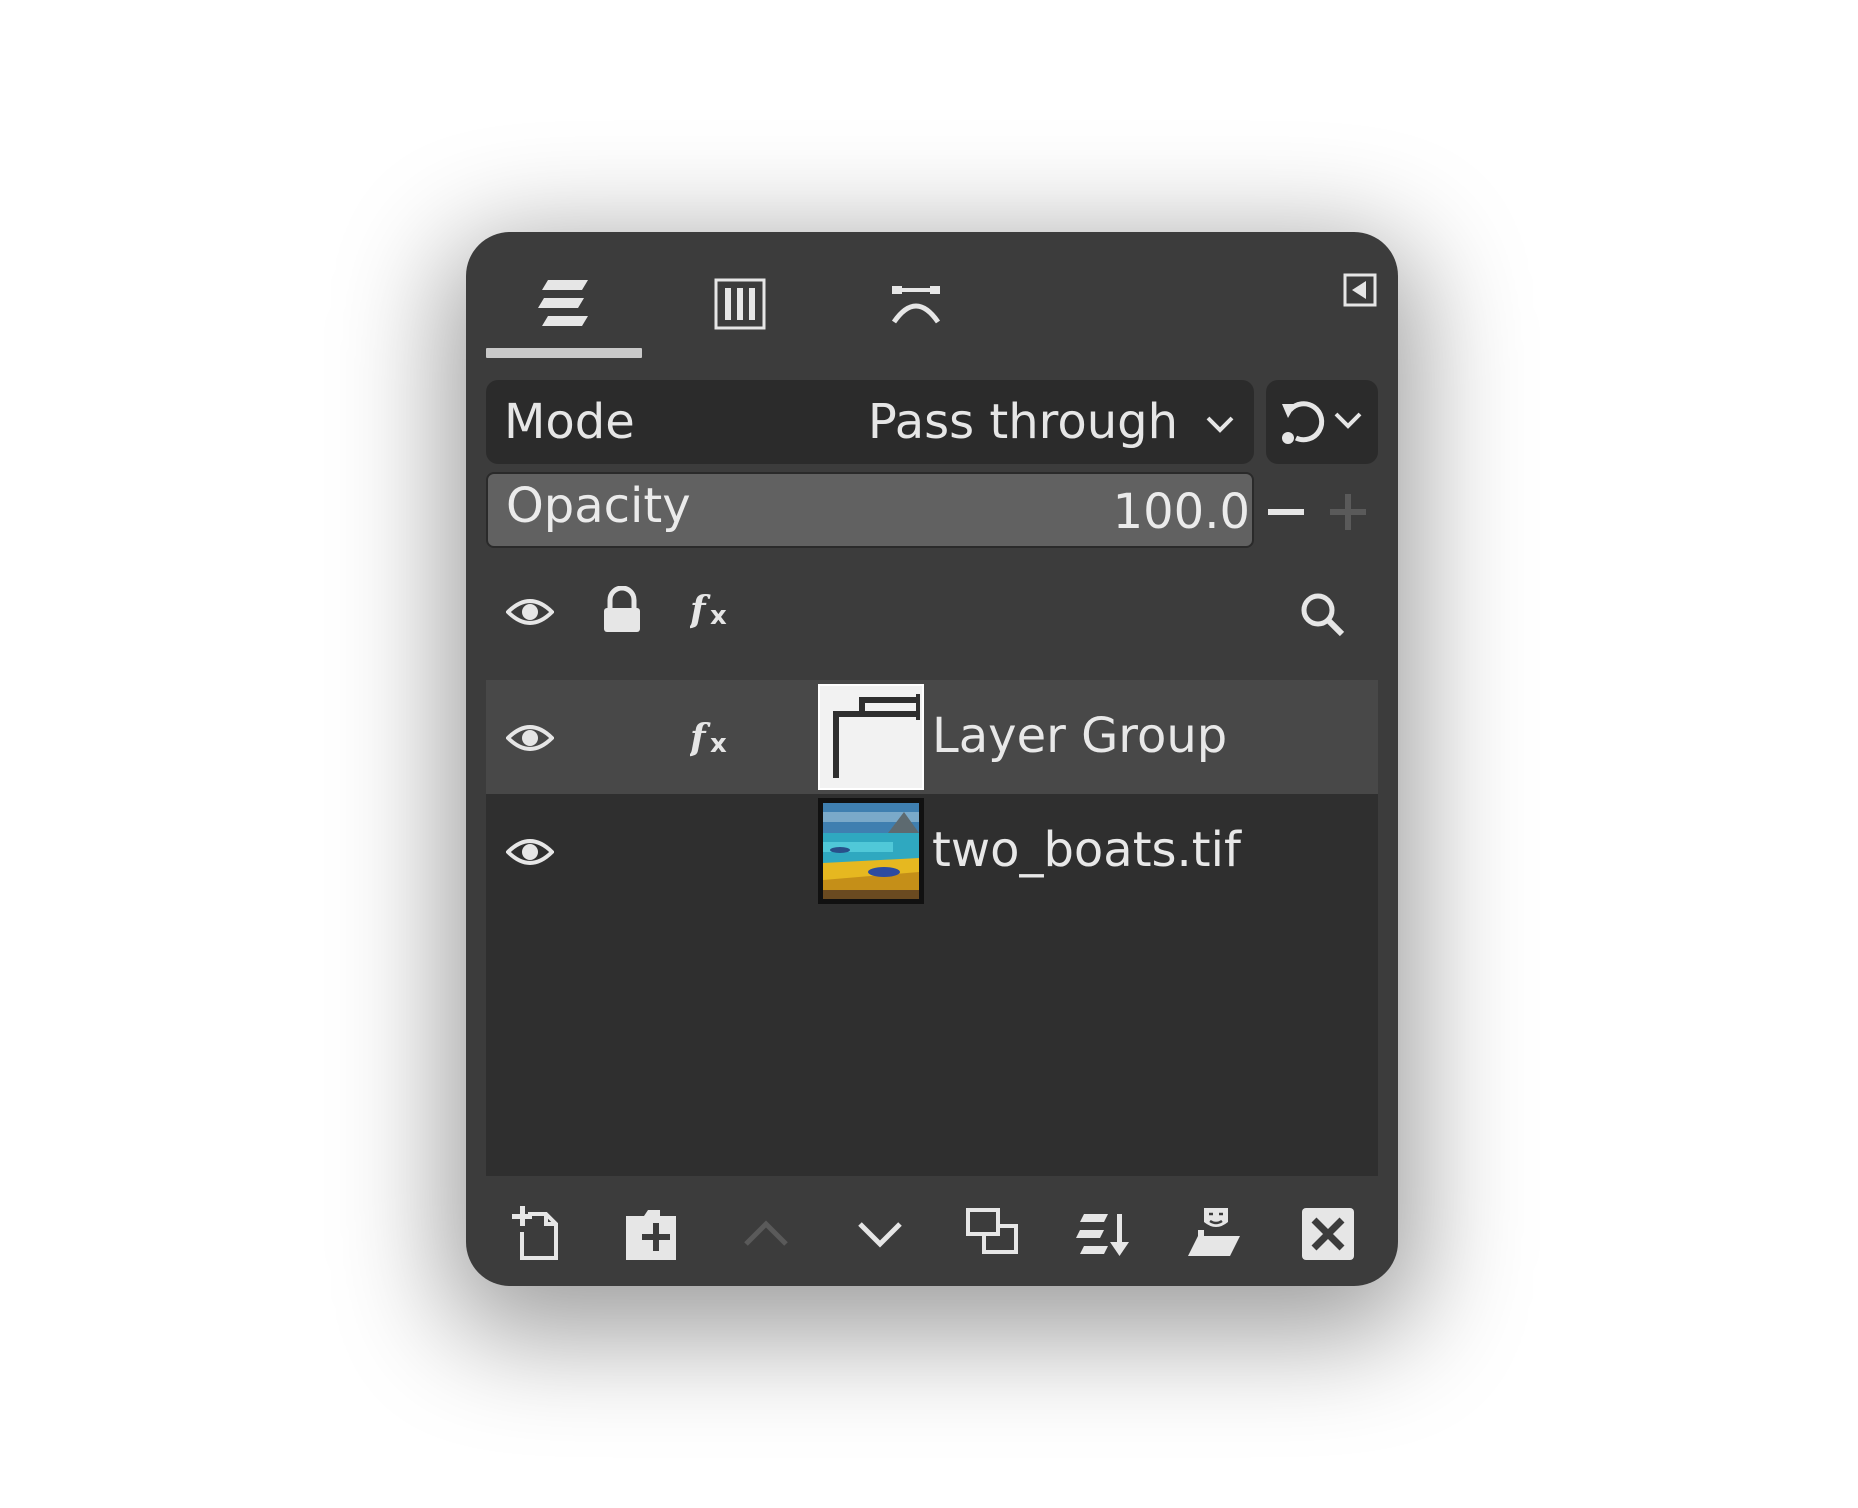  I want to click on anchor-layer-icon, so click(1214, 1232).